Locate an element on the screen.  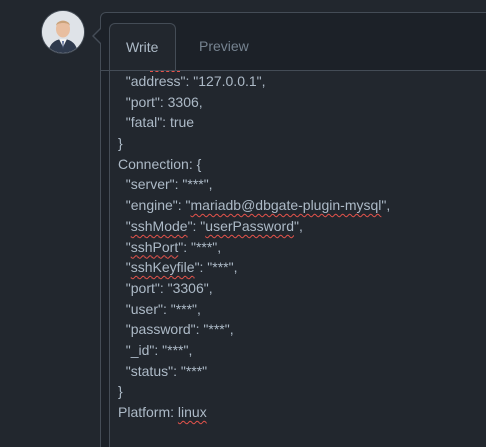
editor-line: "sshKeyfile": "***", is located at coordinates (254, 267).